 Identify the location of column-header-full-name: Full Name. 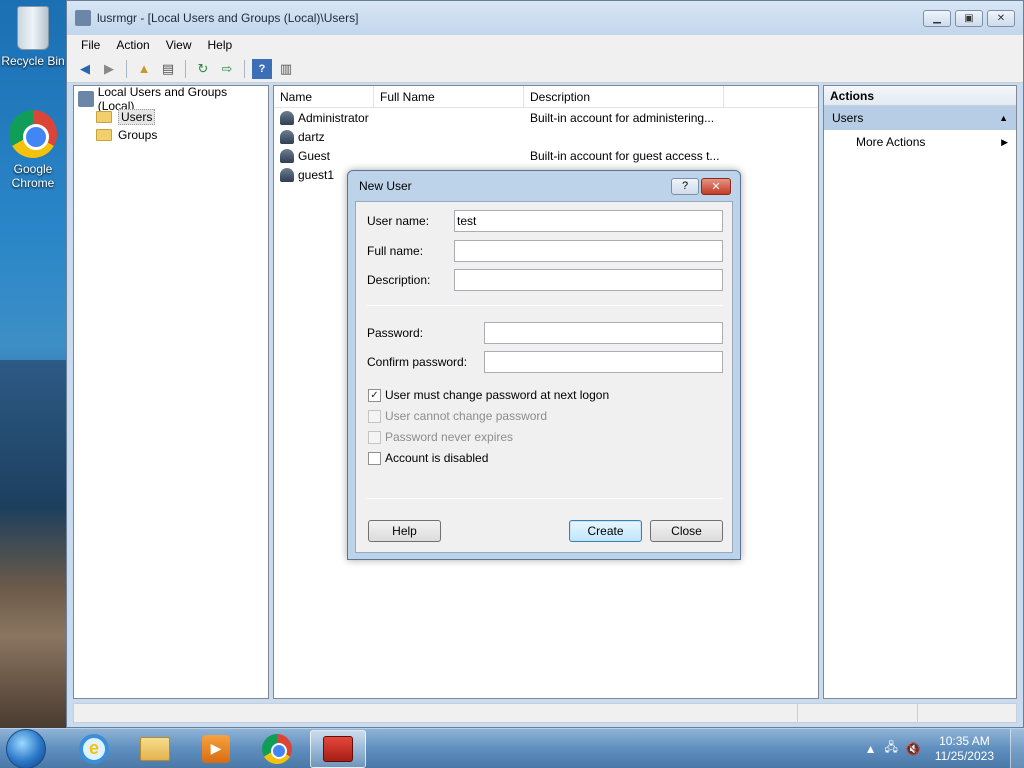
(449, 96).